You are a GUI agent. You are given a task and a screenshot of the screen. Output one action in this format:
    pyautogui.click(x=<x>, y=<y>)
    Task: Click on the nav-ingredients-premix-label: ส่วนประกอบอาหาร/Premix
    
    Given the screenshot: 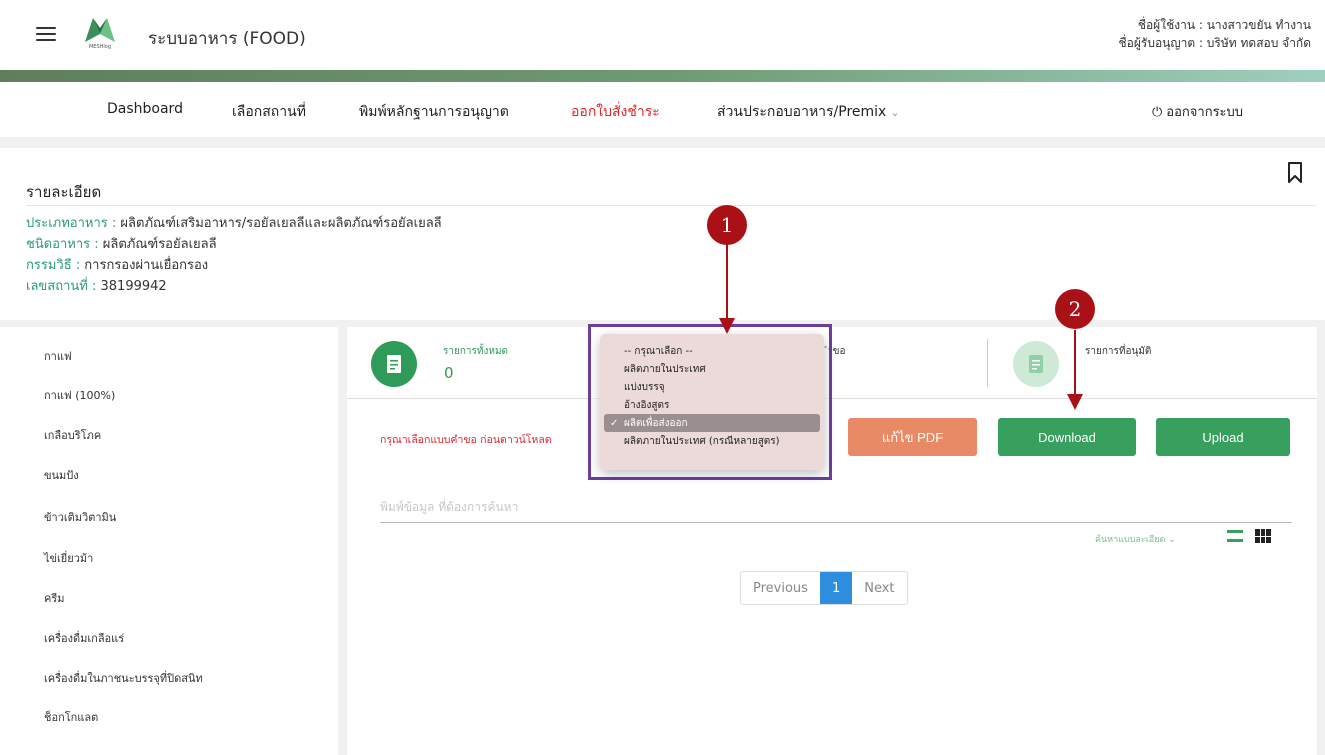 What is the action you would take?
    pyautogui.click(x=802, y=112)
    